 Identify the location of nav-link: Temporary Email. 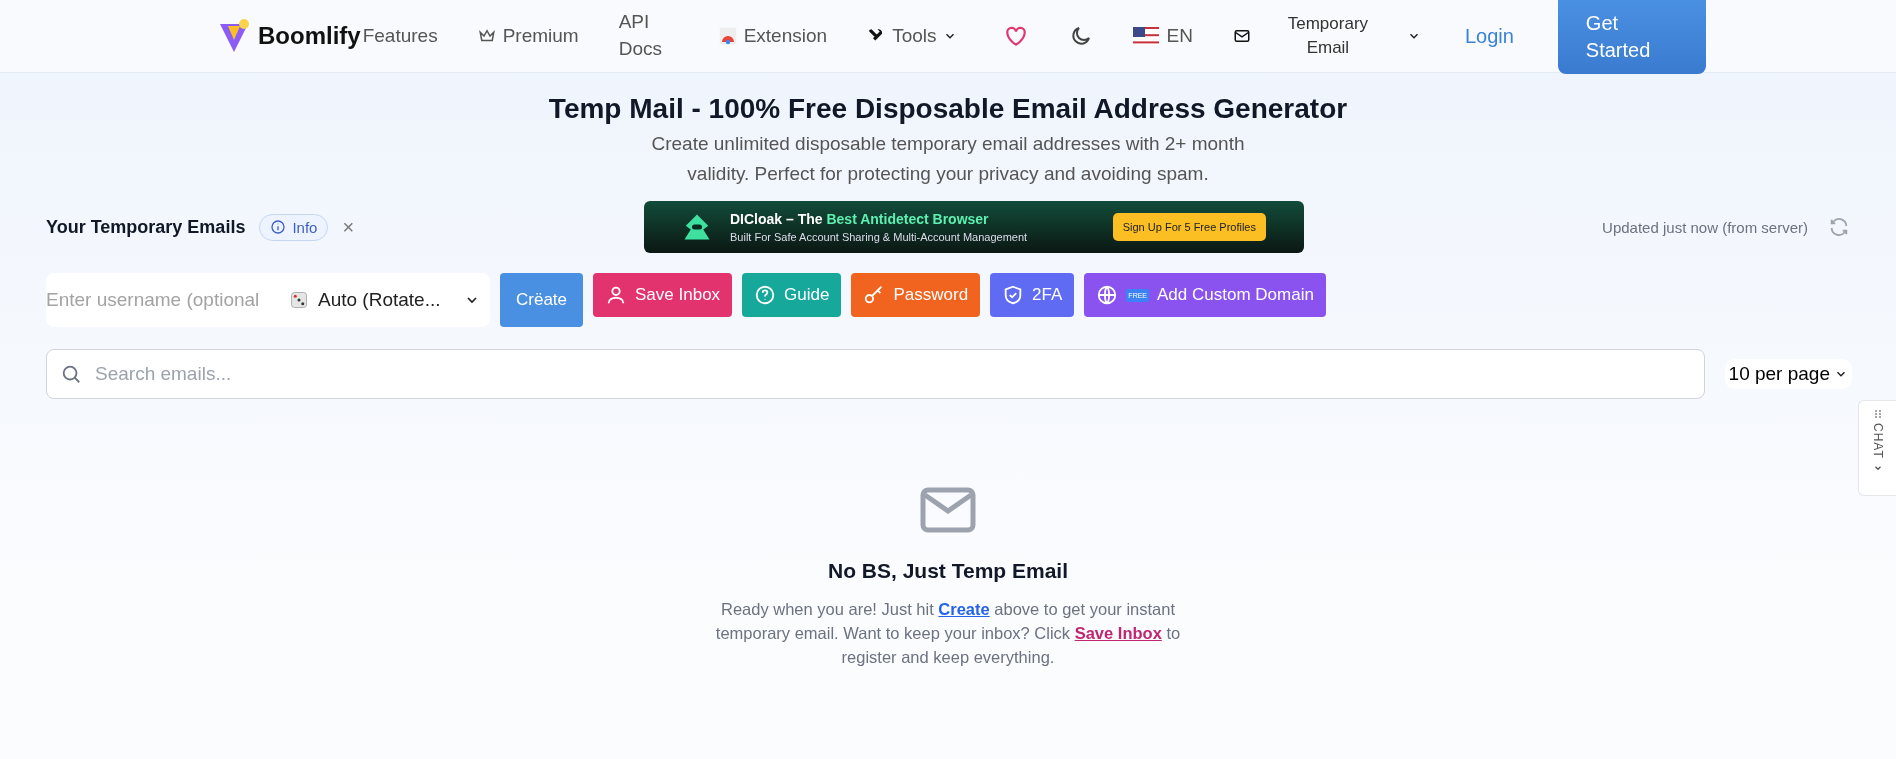
(1326, 36).